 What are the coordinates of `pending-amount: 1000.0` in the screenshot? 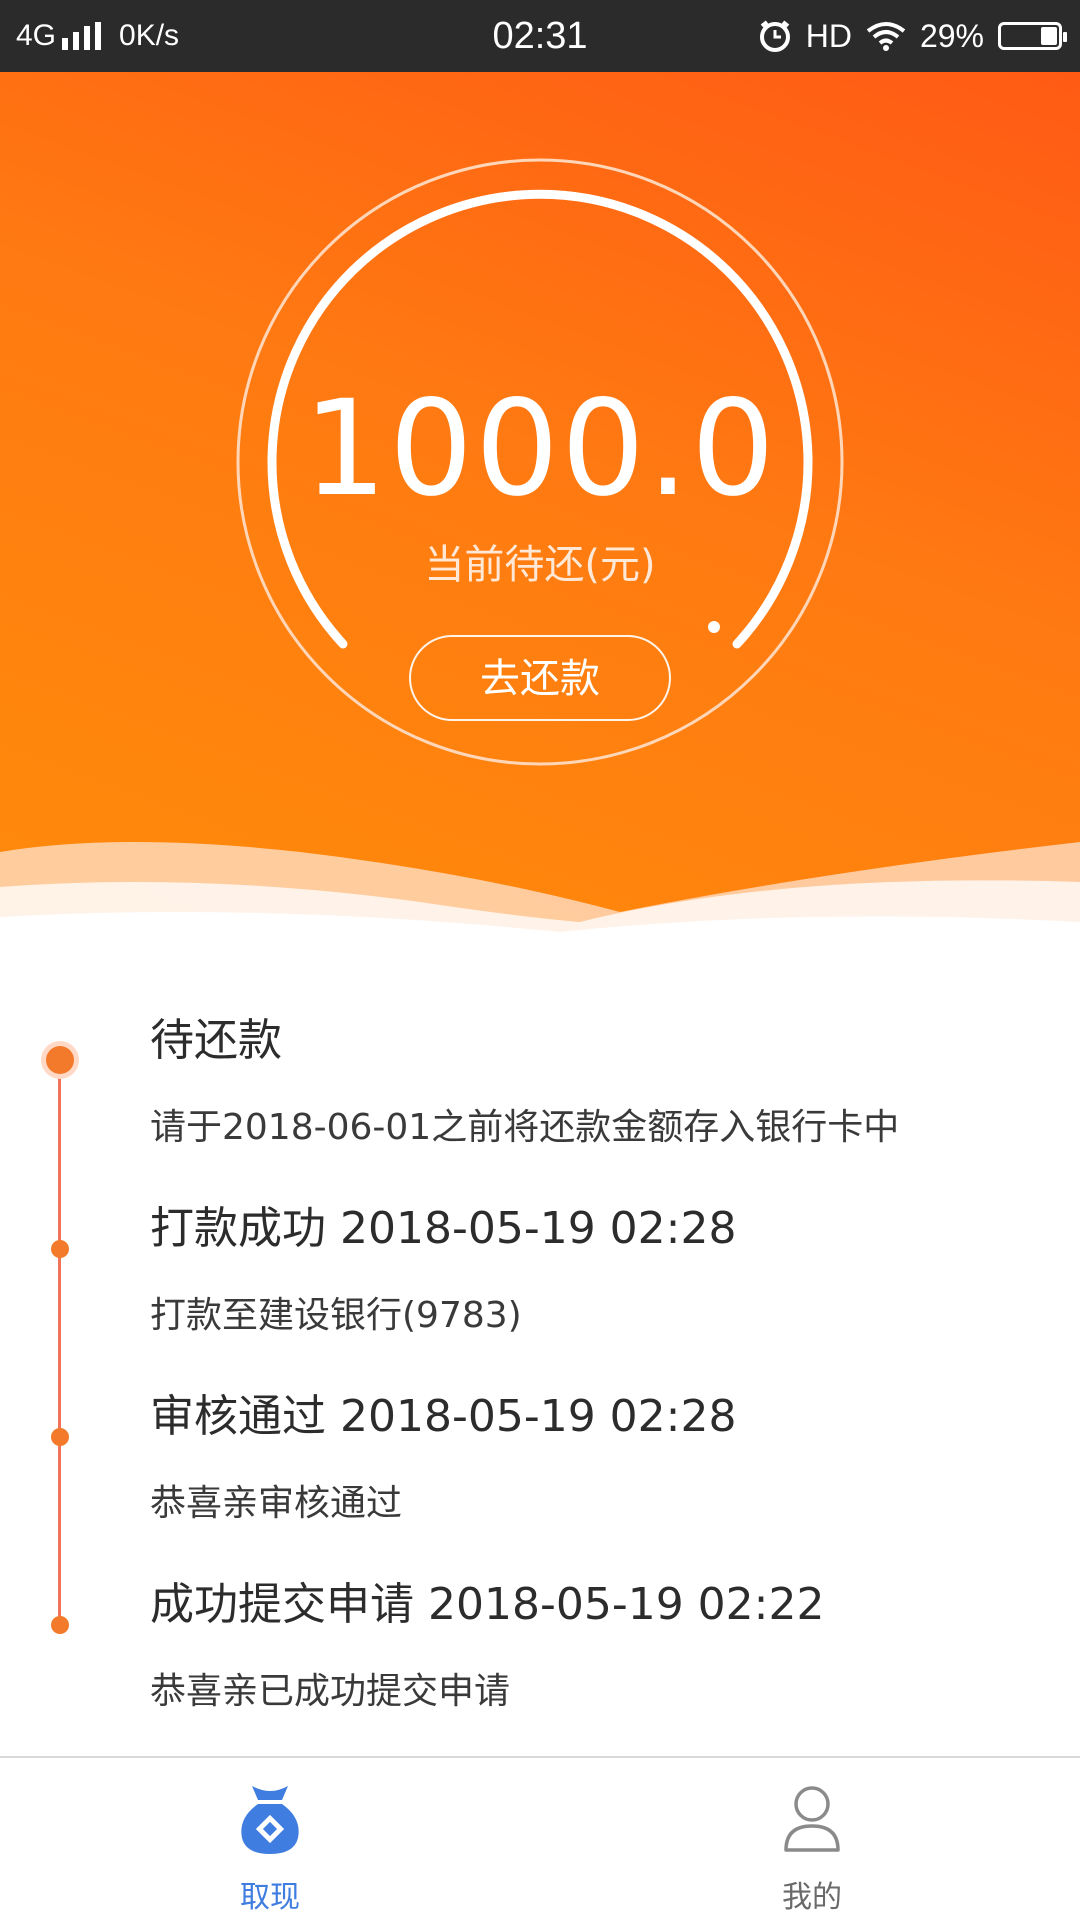 It's located at (540, 449).